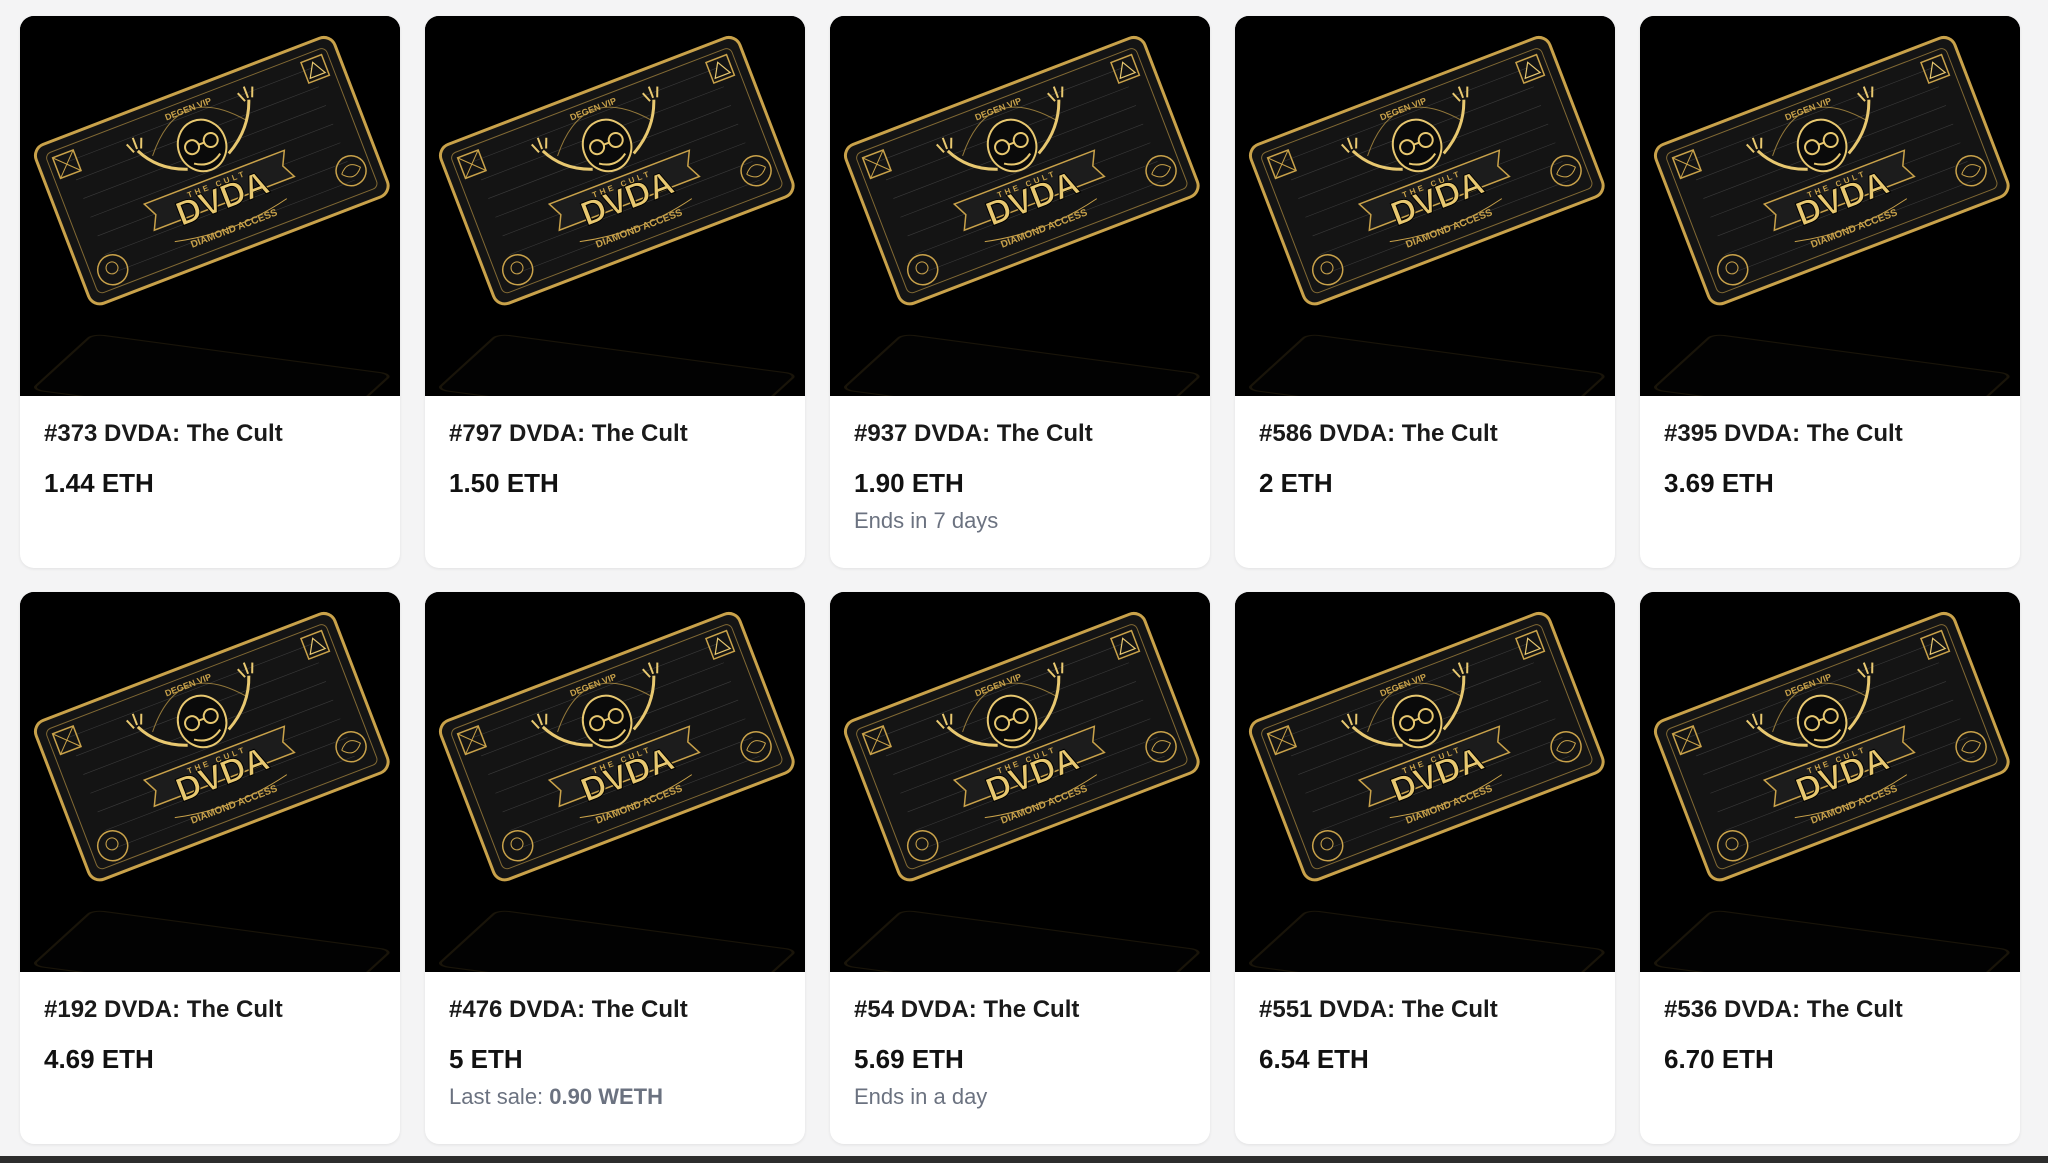 The image size is (2048, 1163). I want to click on nft-price: 2 ETH, so click(1296, 483).